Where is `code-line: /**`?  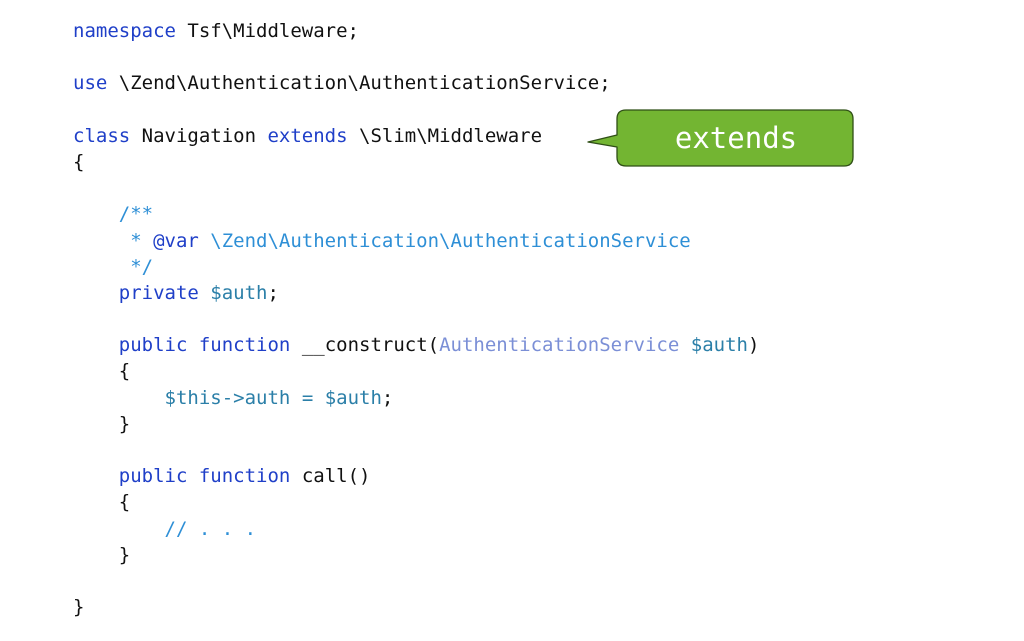
code-line: /** is located at coordinates (416, 214).